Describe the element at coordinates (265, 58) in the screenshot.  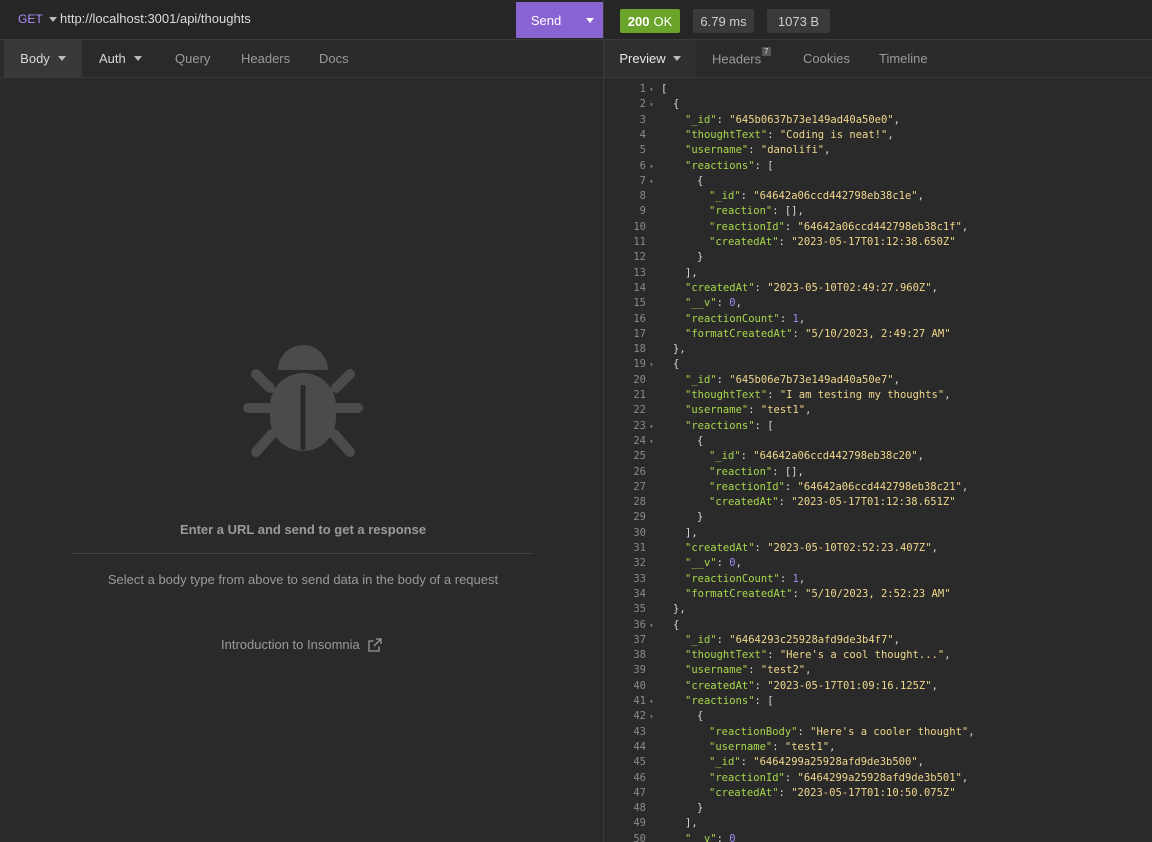
I see `tab-headers: Headers` at that location.